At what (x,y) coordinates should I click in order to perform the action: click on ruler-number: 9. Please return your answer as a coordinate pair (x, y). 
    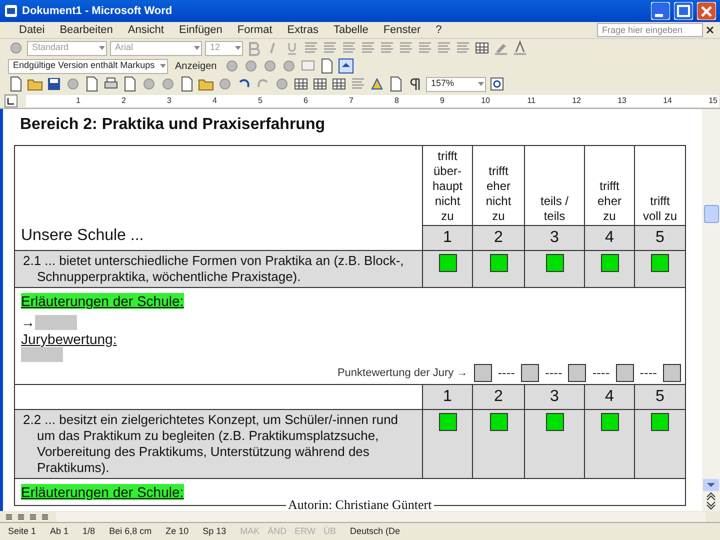
    Looking at the image, I should click on (442, 100).